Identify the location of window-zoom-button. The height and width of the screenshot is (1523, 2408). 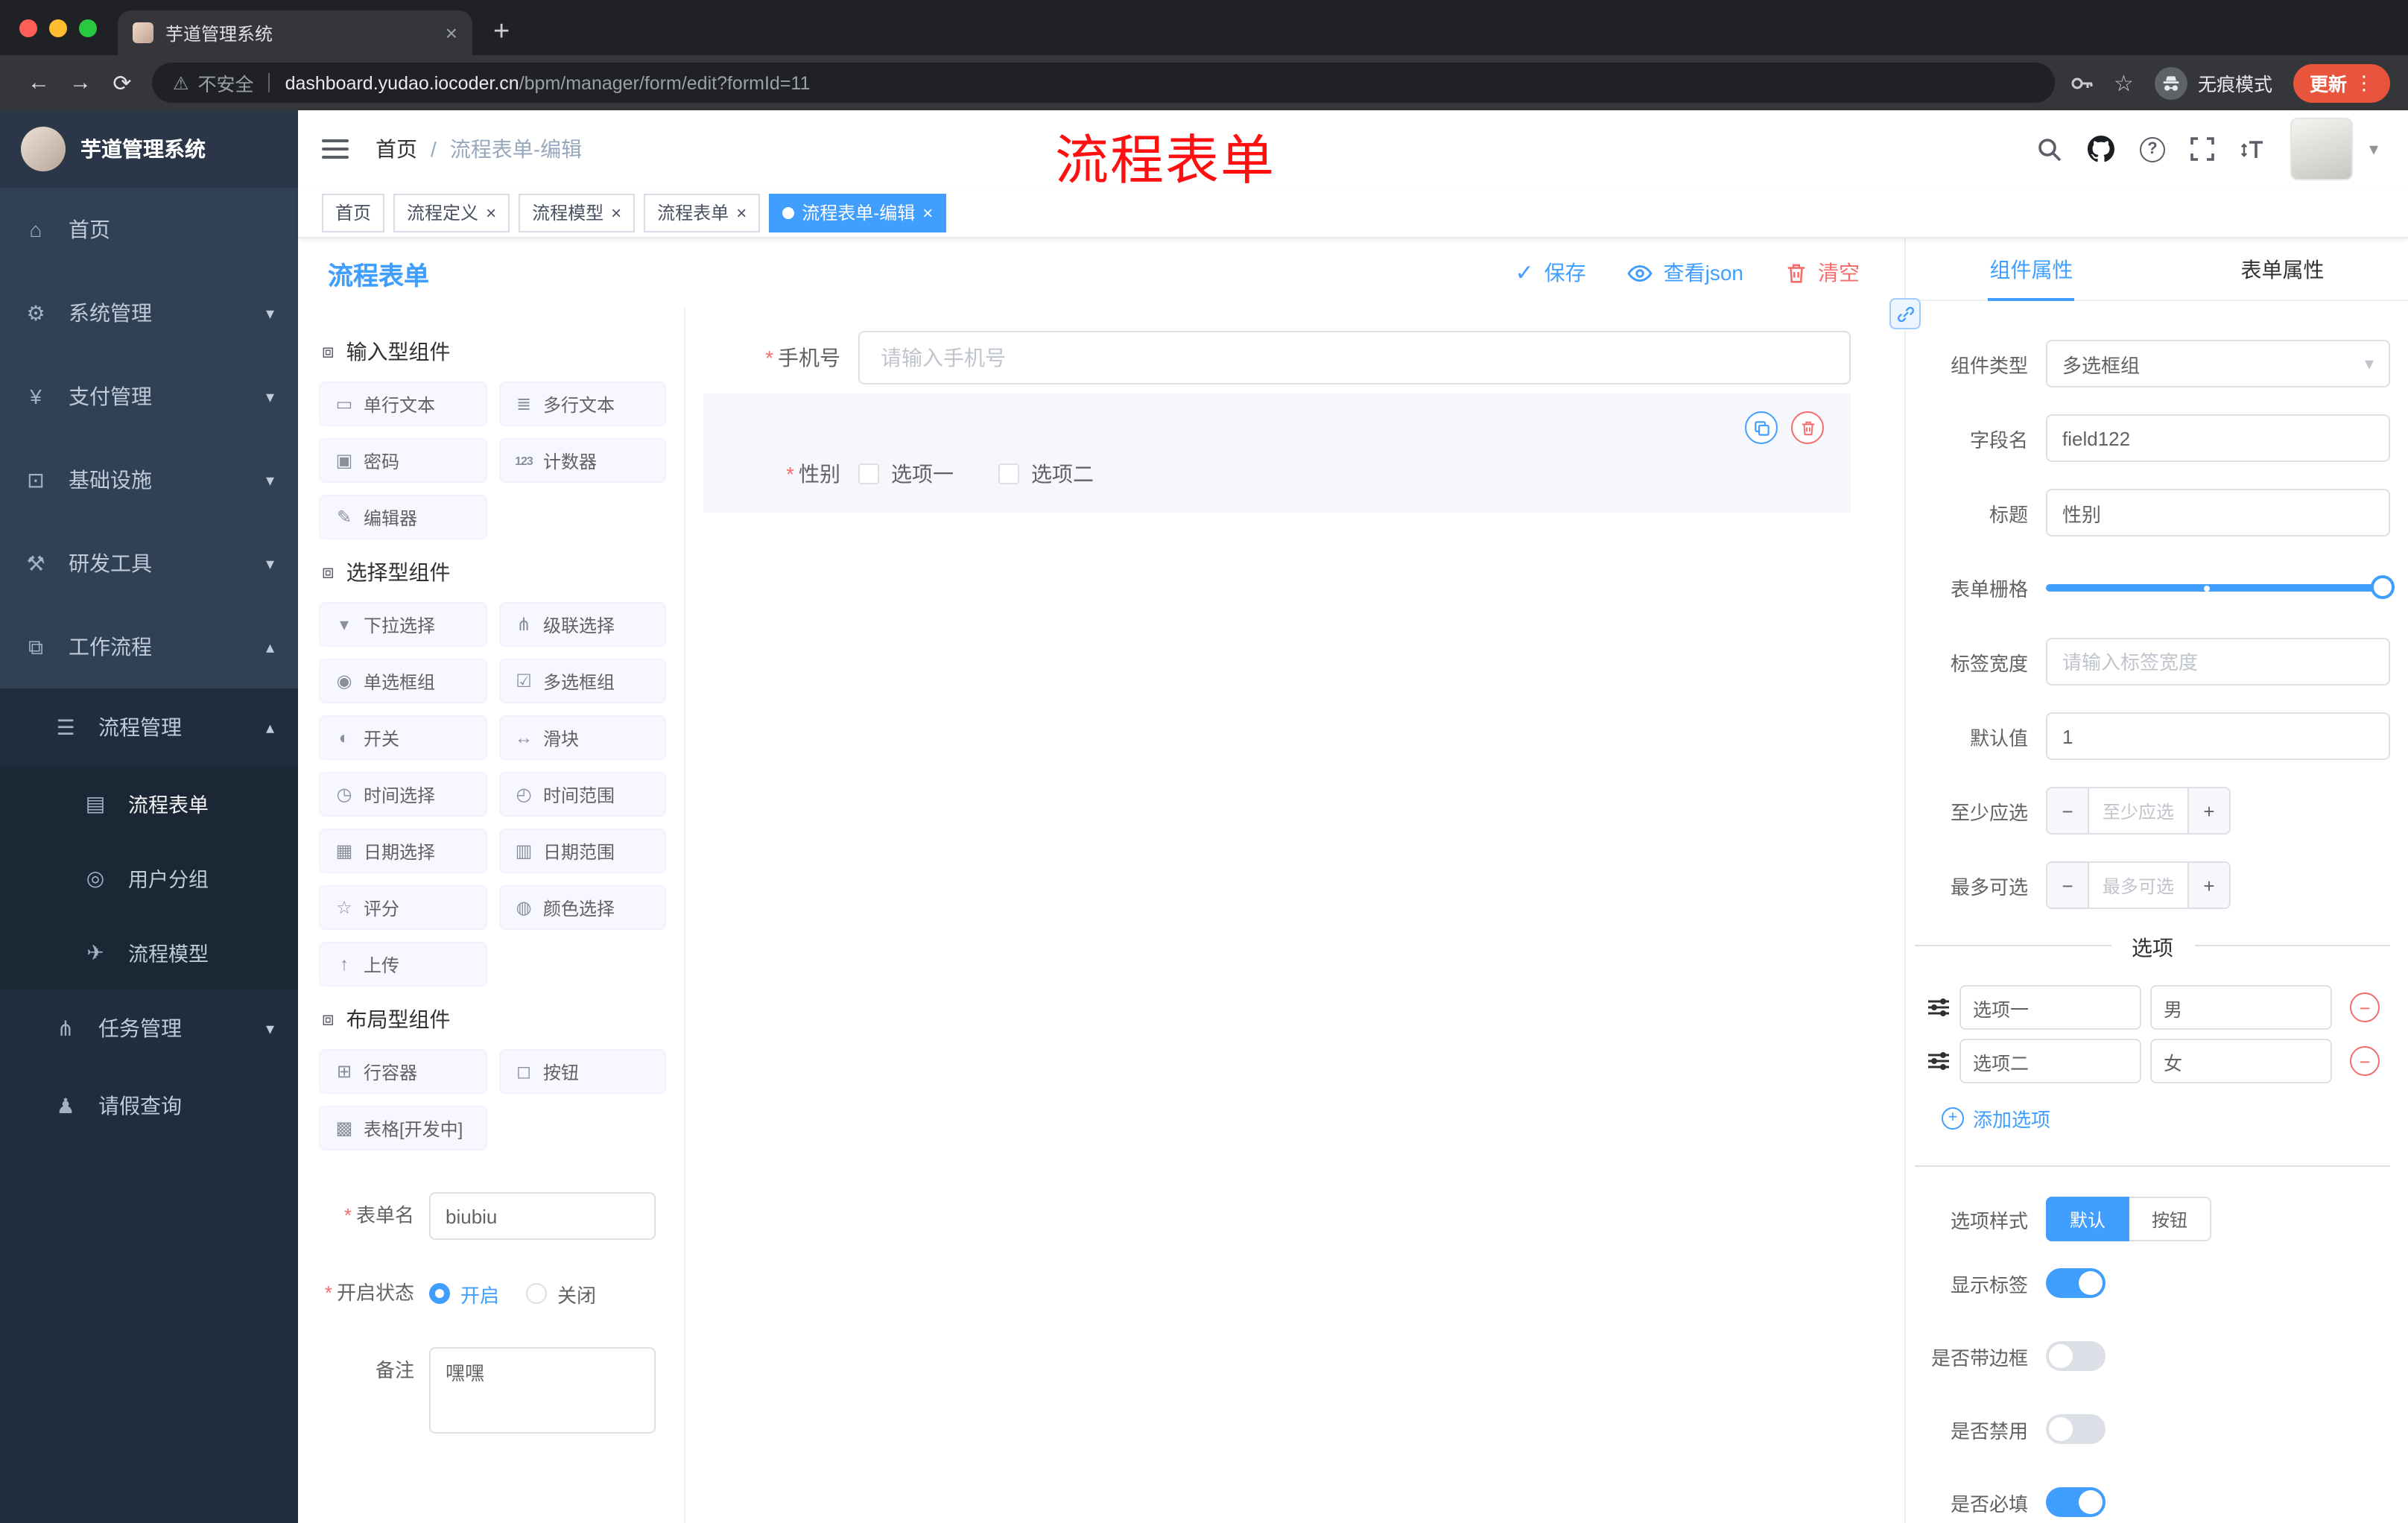
(88, 28).